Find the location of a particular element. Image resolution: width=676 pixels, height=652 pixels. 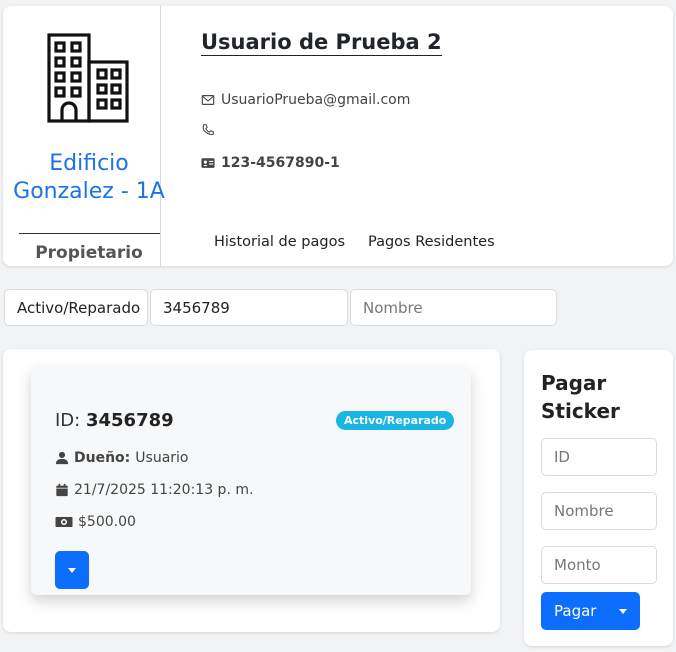

role-label: Propietario is located at coordinates (89, 253).